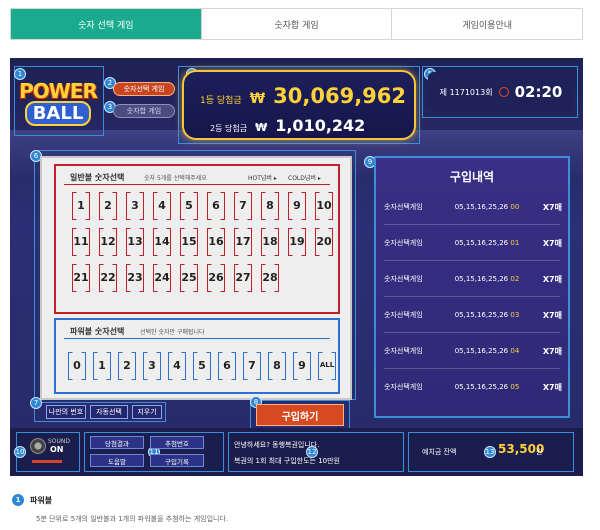 Image resolution: width=600 pixels, height=530 pixels. Describe the element at coordinates (515, 207) in the screenshot. I see `history-powerball: 00` at that location.